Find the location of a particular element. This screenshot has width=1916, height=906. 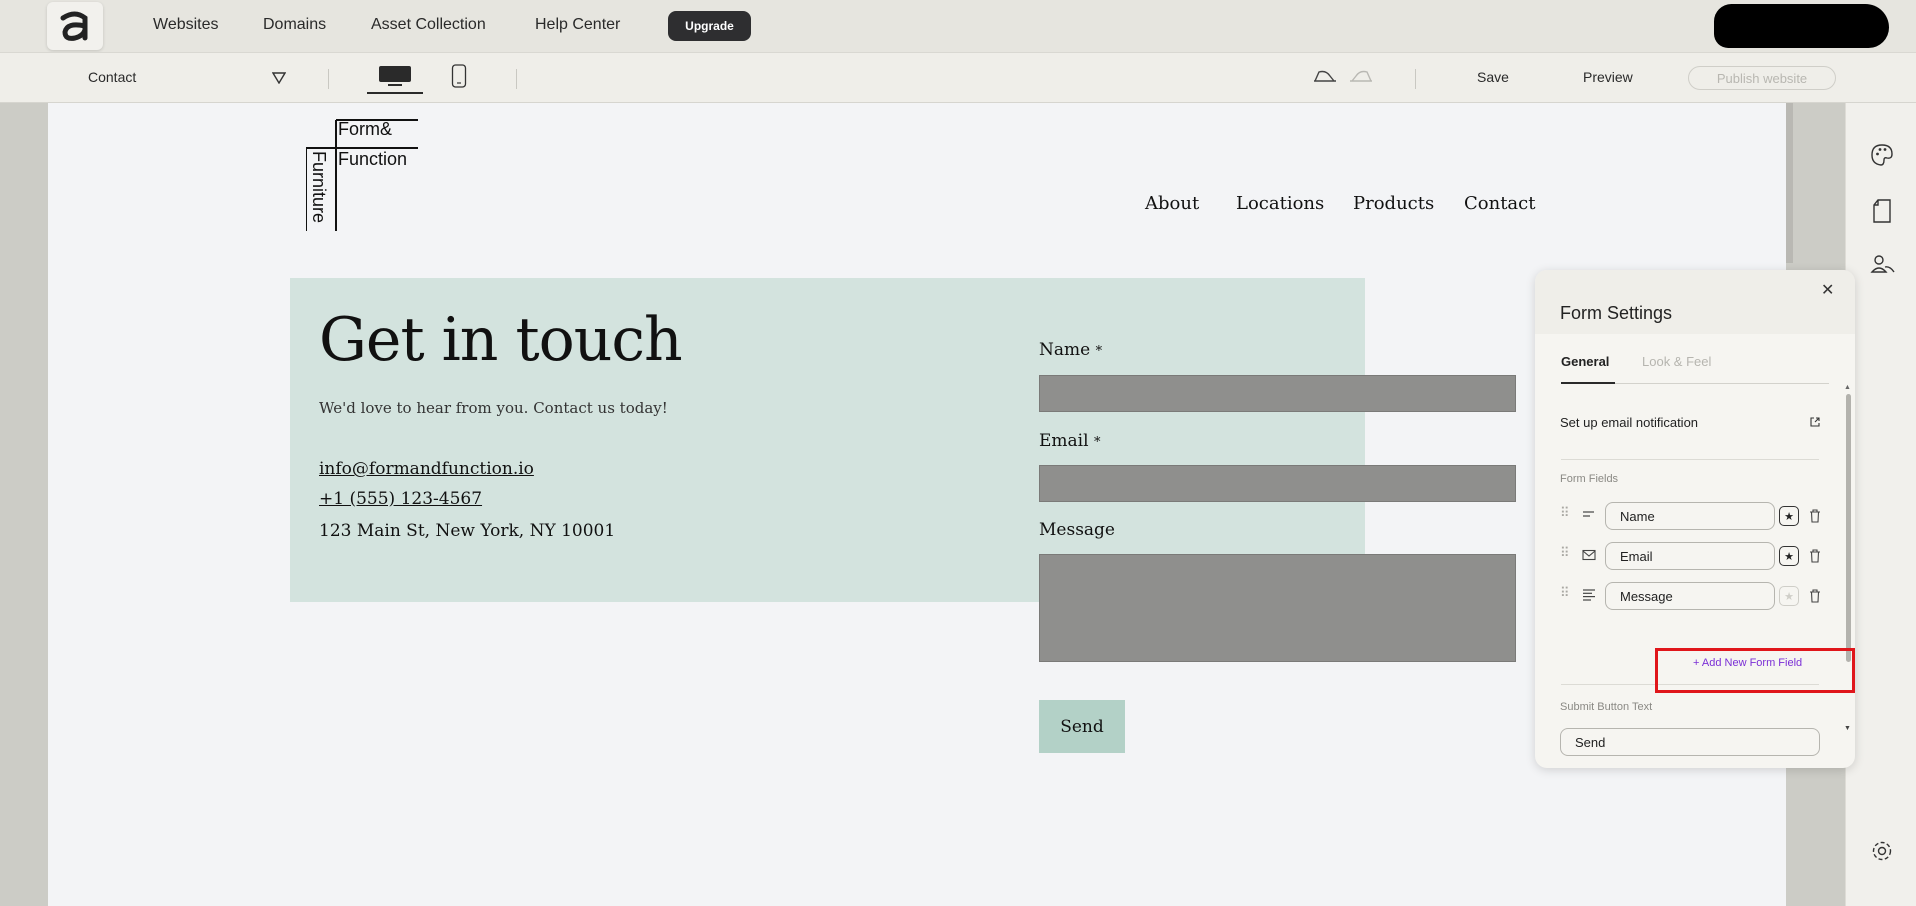

submit-button-text-input: Send is located at coordinates (1690, 742).